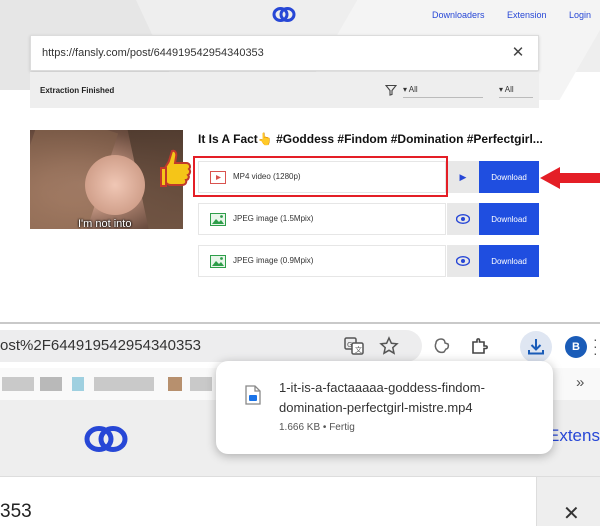 The height and width of the screenshot is (526, 600). I want to click on url-input-partial-text: 353, so click(16, 511).